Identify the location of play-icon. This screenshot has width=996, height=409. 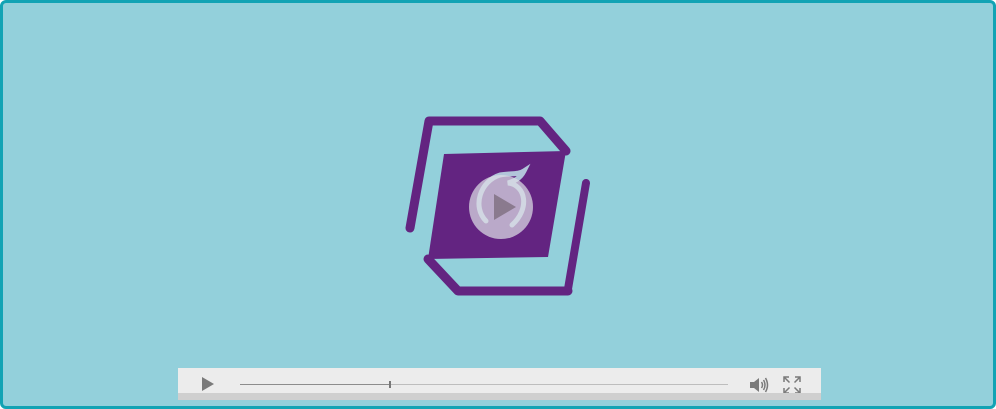
(505, 207).